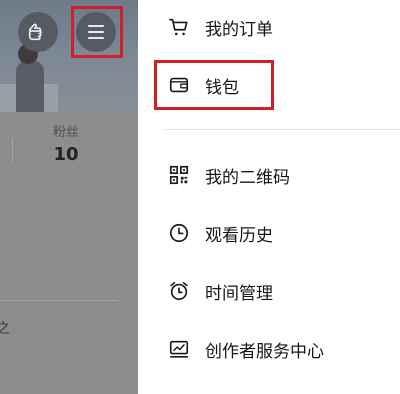  What do you see at coordinates (12, 150) in the screenshot?
I see `stats-divider` at bounding box center [12, 150].